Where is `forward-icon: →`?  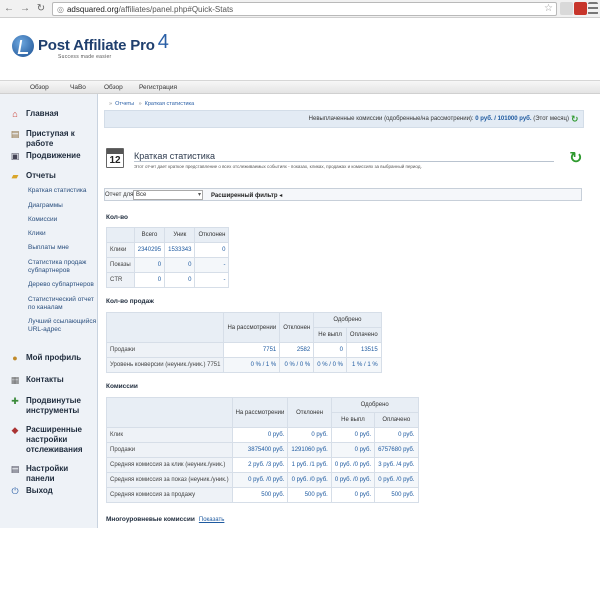
forward-icon: → is located at coordinates (25, 9).